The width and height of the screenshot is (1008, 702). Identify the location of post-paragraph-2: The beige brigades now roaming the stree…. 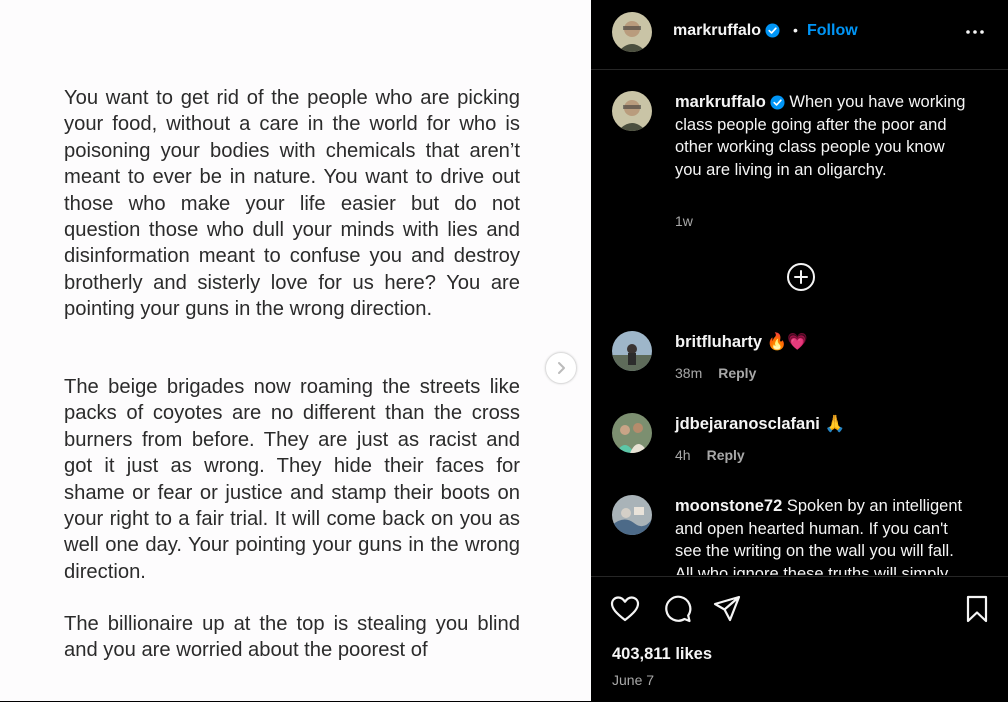
(292, 479).